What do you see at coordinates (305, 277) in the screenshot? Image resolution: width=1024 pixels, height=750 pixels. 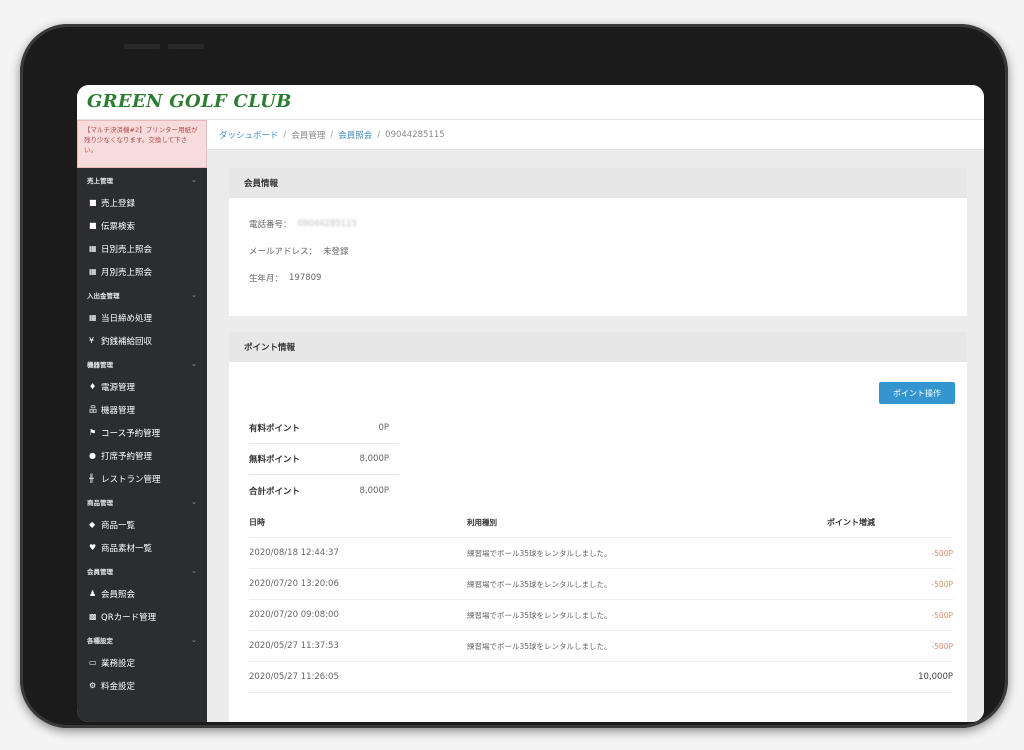 I see `birth-value: 197809` at bounding box center [305, 277].